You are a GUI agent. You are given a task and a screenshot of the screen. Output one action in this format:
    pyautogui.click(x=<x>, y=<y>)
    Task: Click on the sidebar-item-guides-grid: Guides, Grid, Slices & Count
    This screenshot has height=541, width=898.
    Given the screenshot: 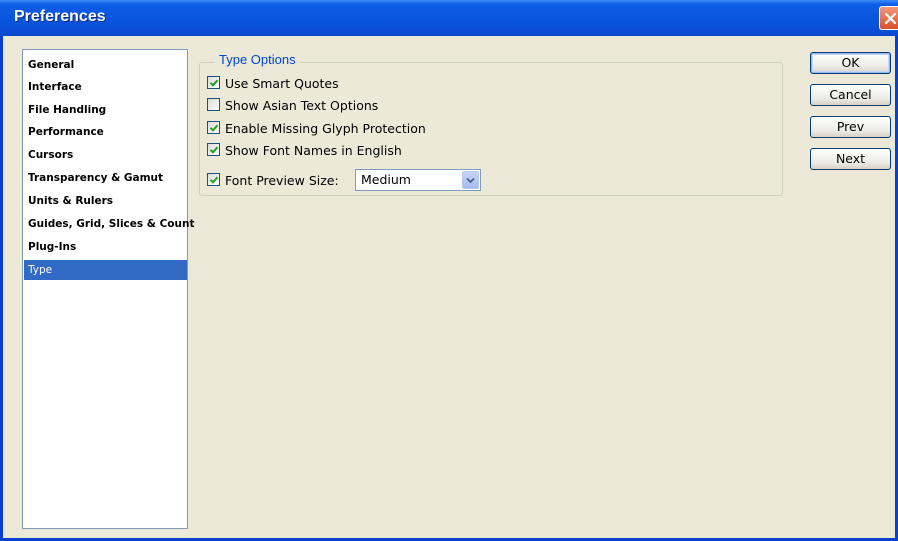 What is the action you would take?
    pyautogui.click(x=109, y=224)
    